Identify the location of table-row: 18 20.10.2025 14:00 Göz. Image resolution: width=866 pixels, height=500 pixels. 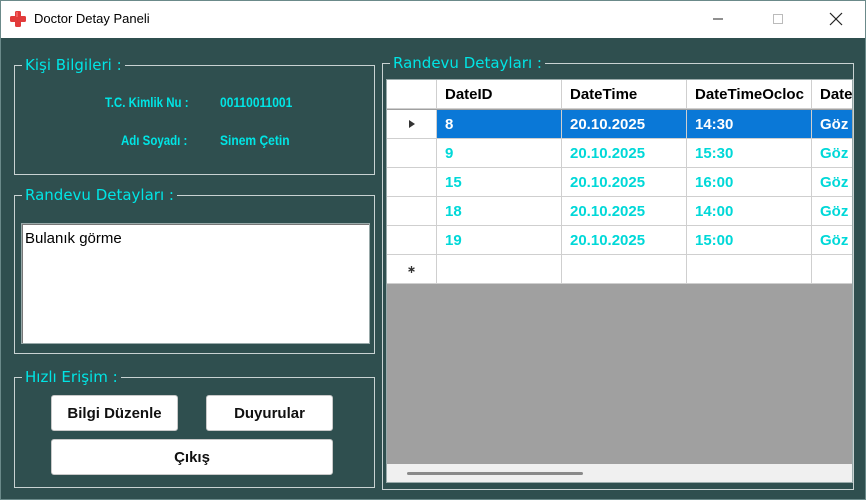
(619, 211).